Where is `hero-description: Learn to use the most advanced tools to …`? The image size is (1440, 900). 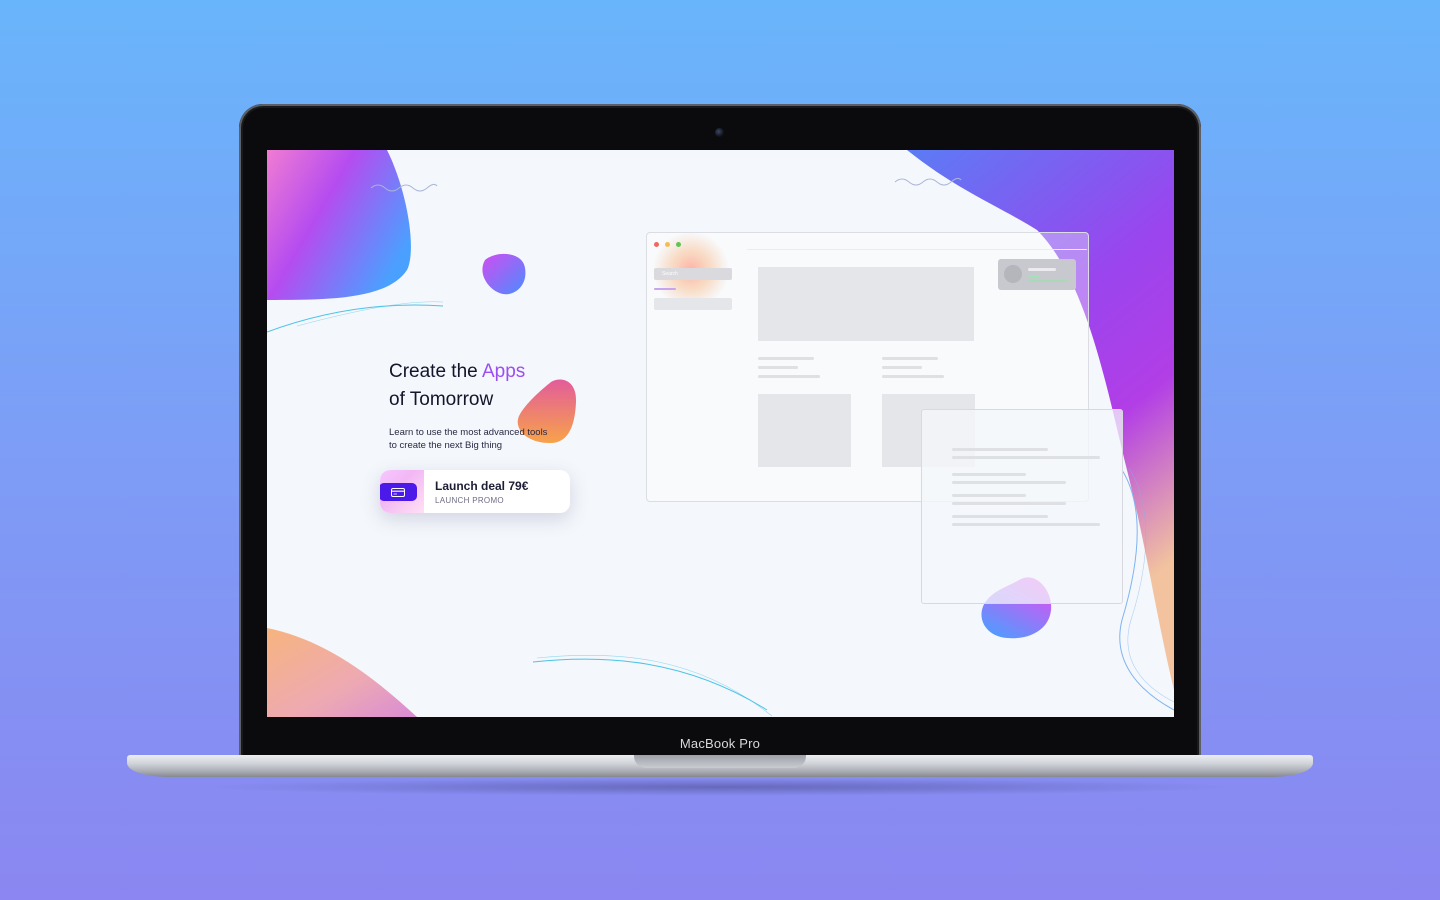
hero-description: Learn to use the most advanced tools to … is located at coordinates (468, 439).